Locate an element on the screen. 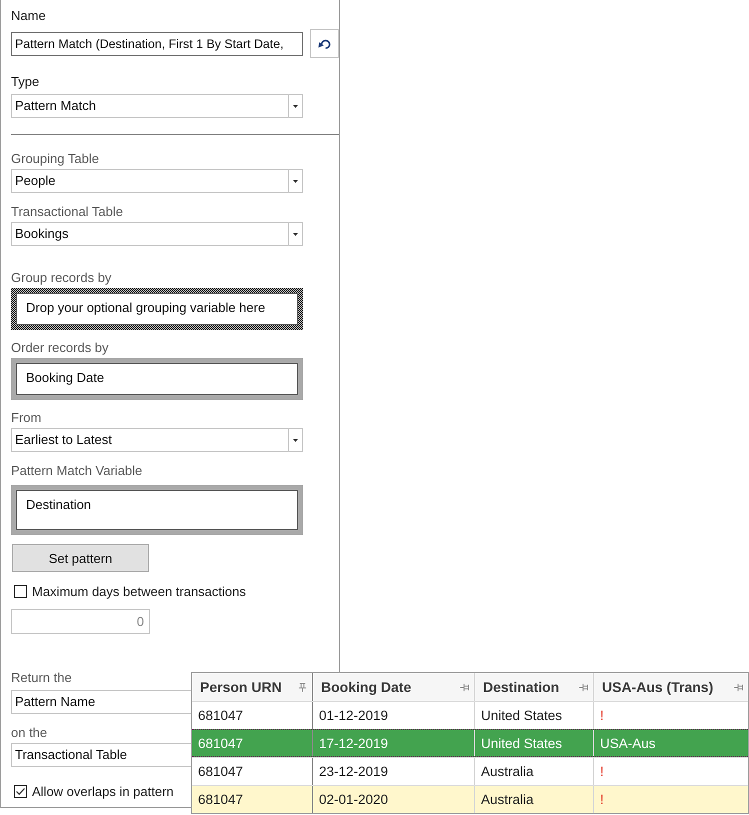 The height and width of the screenshot is (815, 749). table-cell: 17-12-2019 is located at coordinates (394, 743).